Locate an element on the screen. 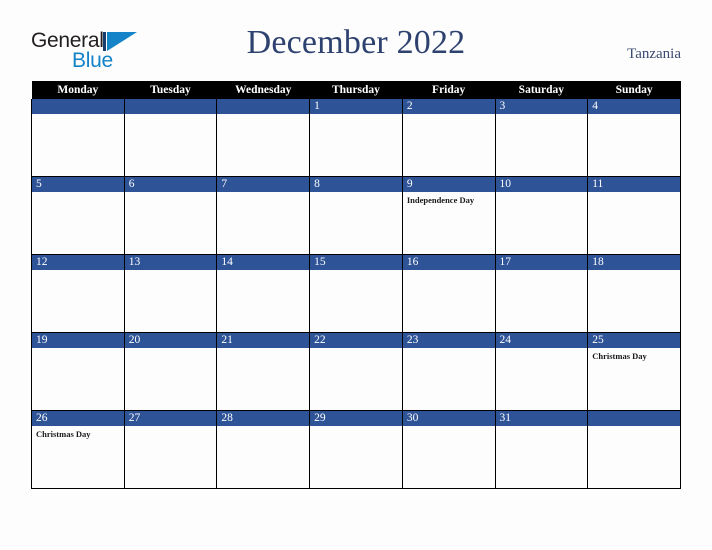 Image resolution: width=712 pixels, height=550 pixels. day-number: 5 is located at coordinates (78, 184).